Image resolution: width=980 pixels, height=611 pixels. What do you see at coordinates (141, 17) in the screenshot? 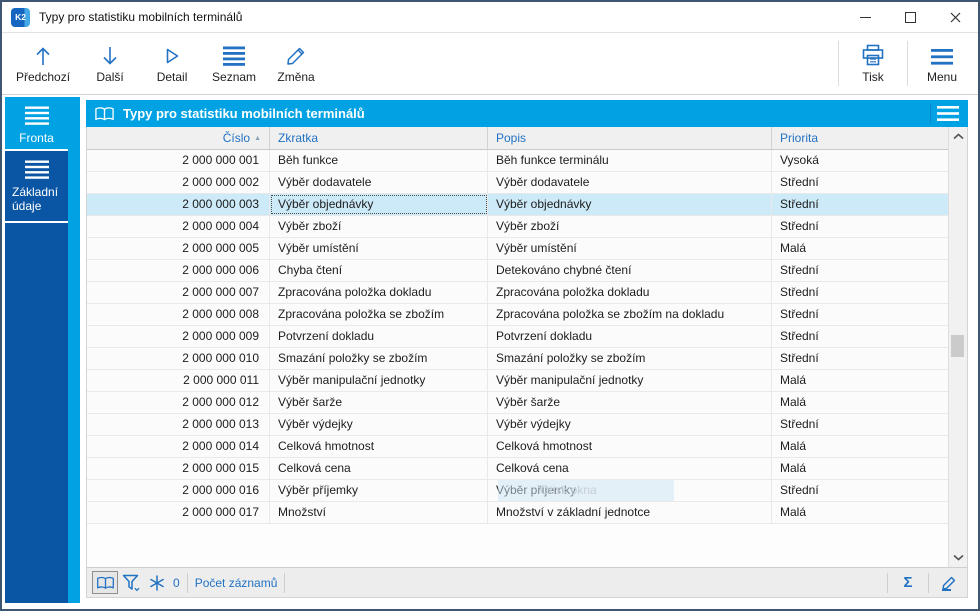
I see `window-title: Typy pro statistiku mobilních terminálů` at bounding box center [141, 17].